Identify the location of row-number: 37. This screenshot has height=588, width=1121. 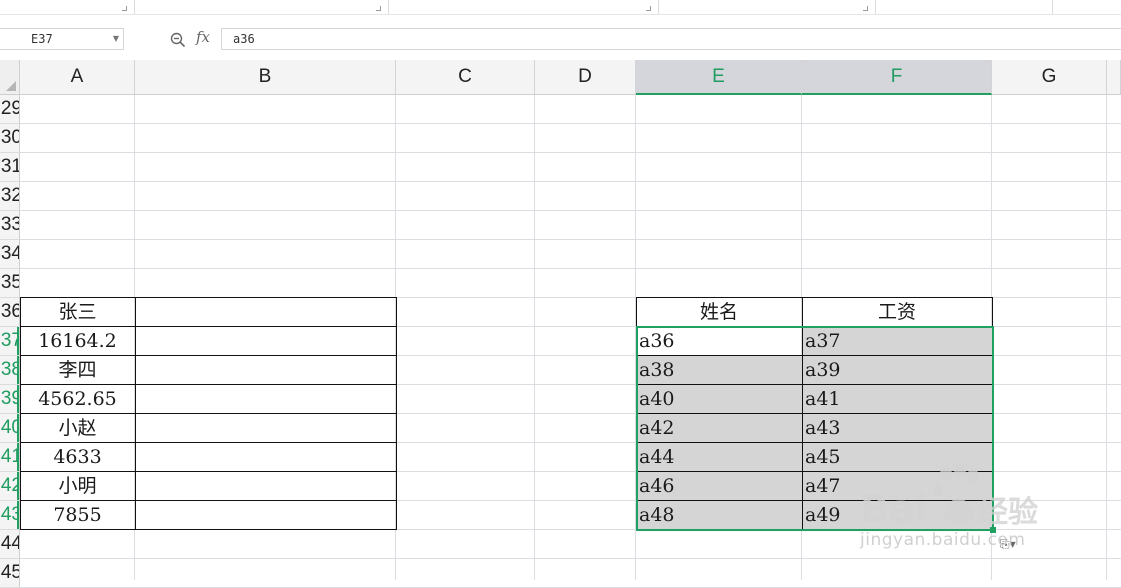
(10, 340).